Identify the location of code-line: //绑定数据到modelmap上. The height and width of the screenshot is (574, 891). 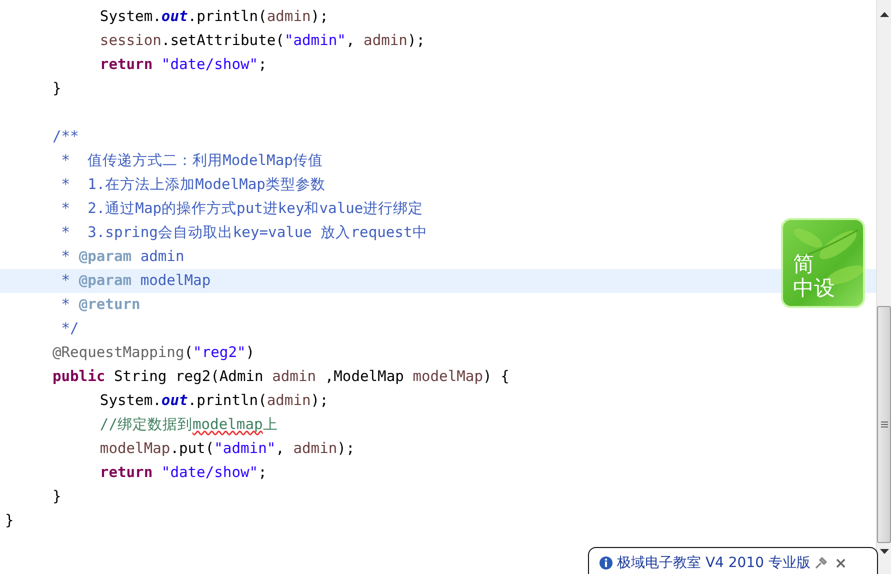
(188, 424).